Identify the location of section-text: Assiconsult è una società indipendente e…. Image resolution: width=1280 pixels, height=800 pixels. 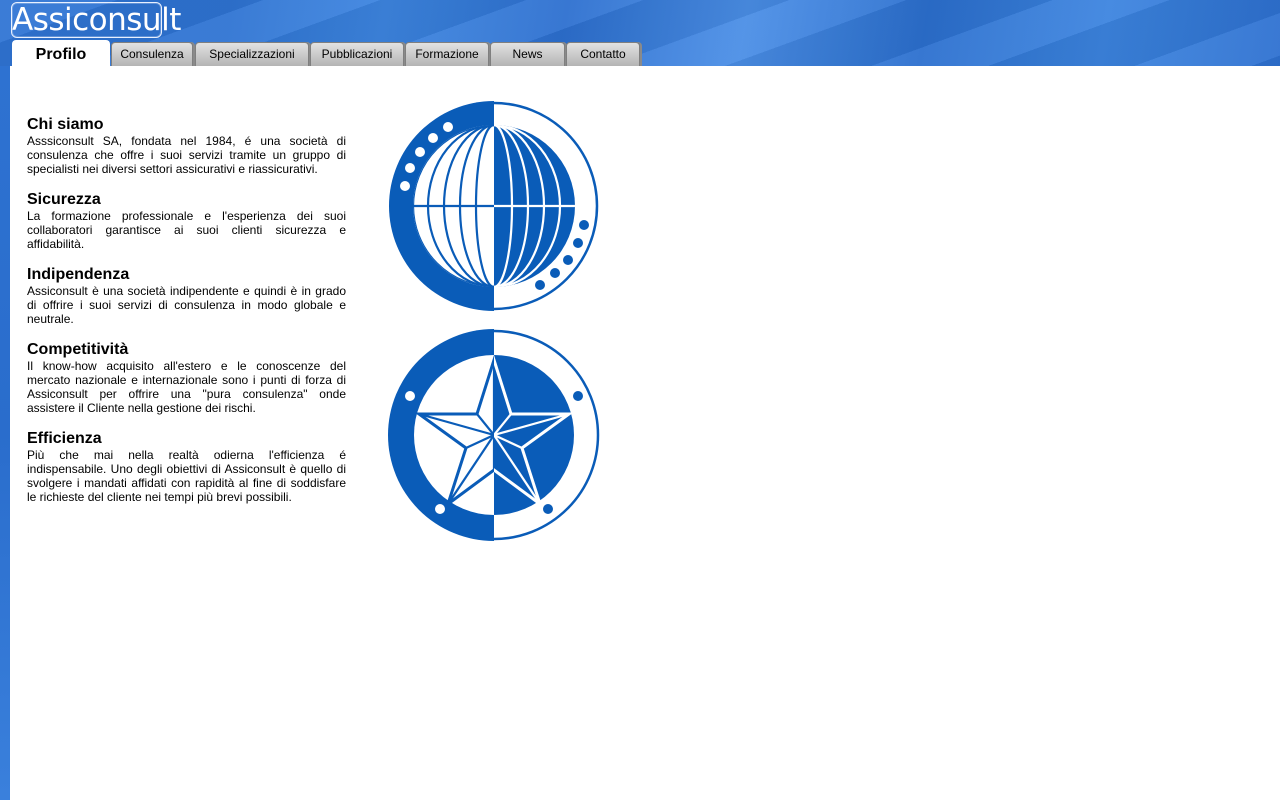
(186, 305).